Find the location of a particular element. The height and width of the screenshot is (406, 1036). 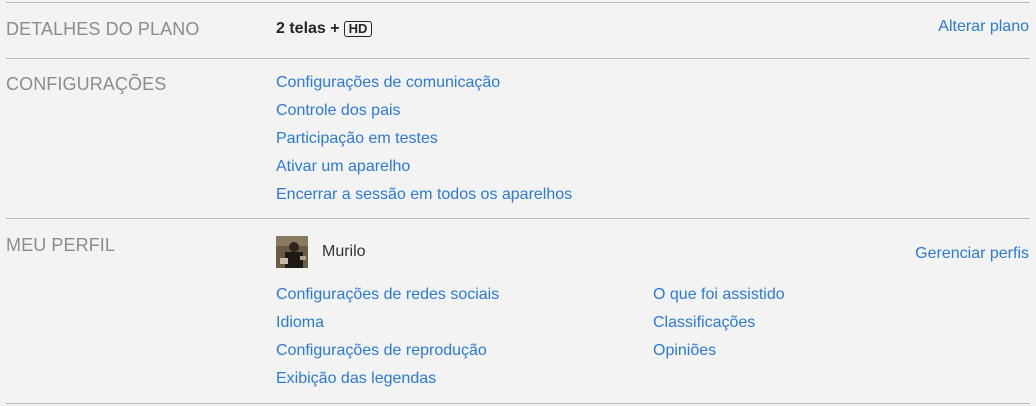

change-plan-link: Alterar plano is located at coordinates (983, 27).